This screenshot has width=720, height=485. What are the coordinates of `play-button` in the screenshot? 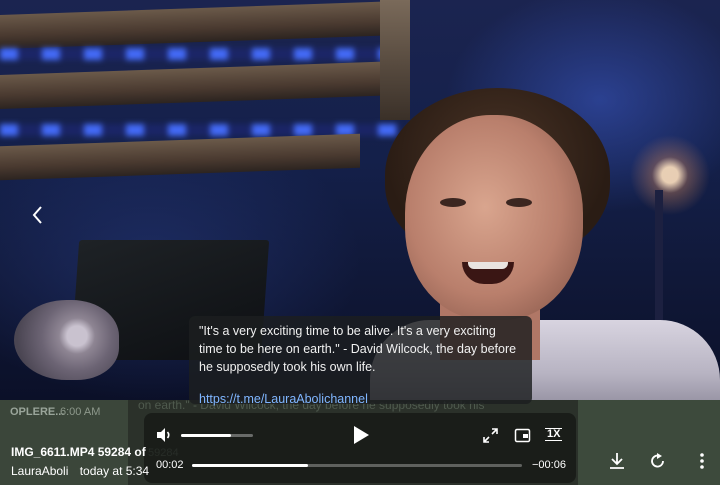 It's located at (361, 435).